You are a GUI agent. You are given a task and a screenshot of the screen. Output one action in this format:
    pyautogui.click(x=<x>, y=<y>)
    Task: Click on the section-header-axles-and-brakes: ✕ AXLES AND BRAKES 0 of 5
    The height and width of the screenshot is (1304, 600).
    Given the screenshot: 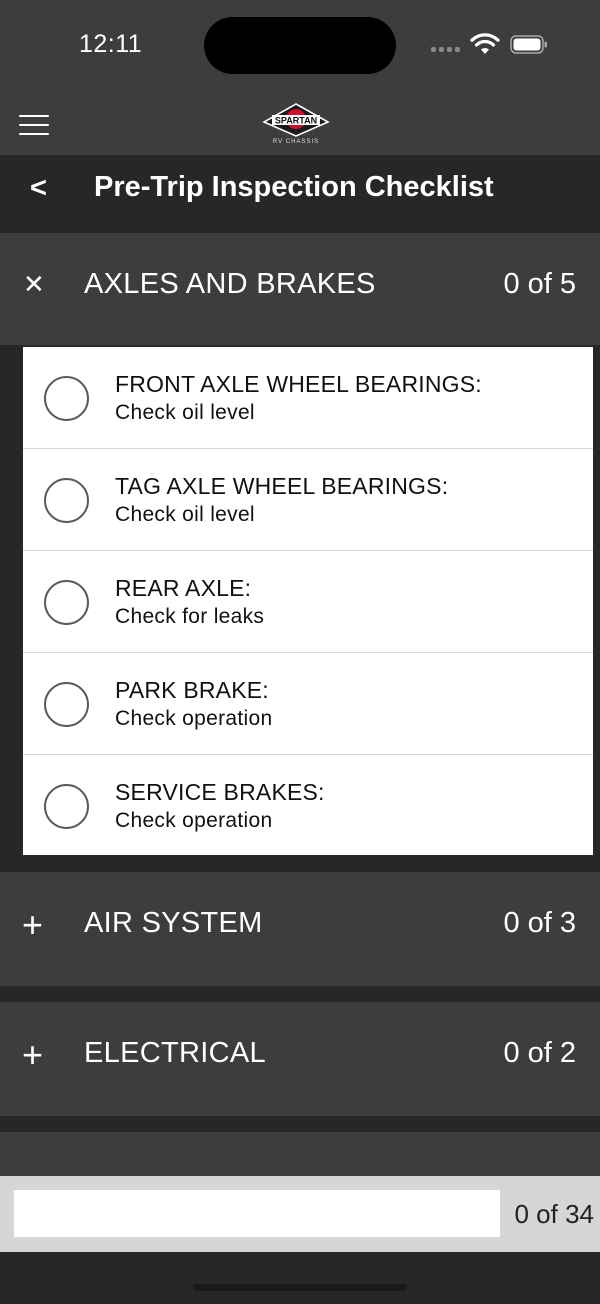 What is the action you would take?
    pyautogui.click(x=300, y=289)
    